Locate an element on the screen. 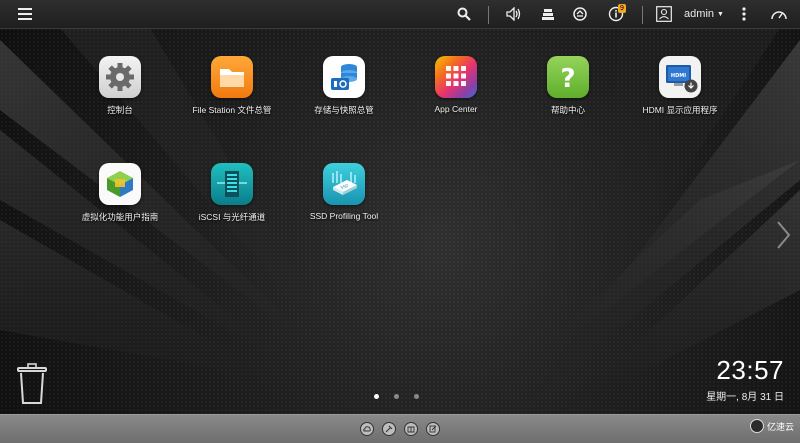 The image size is (800, 443). page-indicator is located at coordinates (396, 396).